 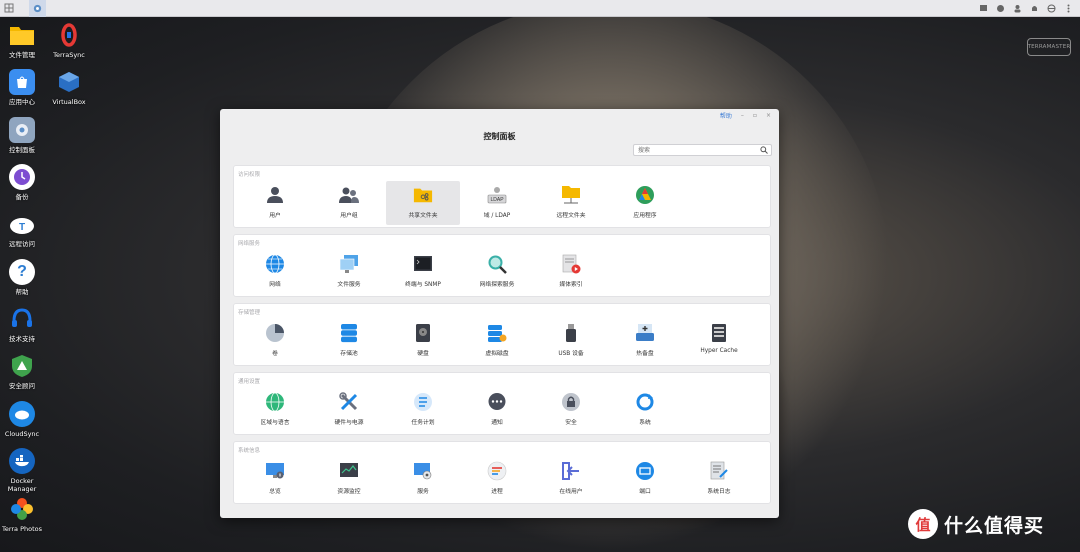 What do you see at coordinates (349, 203) in the screenshot?
I see `item-user-group: 用户组` at bounding box center [349, 203].